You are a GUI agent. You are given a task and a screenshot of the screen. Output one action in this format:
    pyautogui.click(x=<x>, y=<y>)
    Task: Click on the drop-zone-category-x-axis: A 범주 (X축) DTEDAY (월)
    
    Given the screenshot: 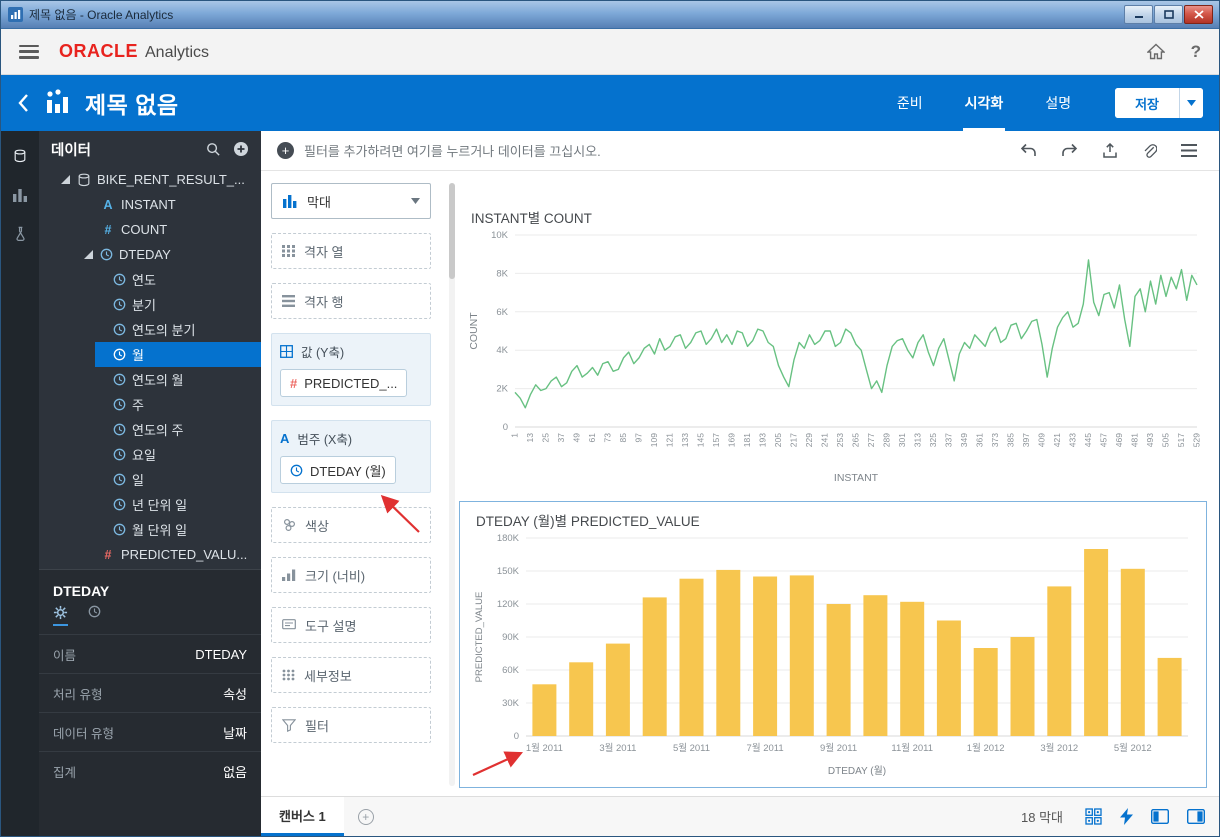 What is the action you would take?
    pyautogui.click(x=351, y=456)
    